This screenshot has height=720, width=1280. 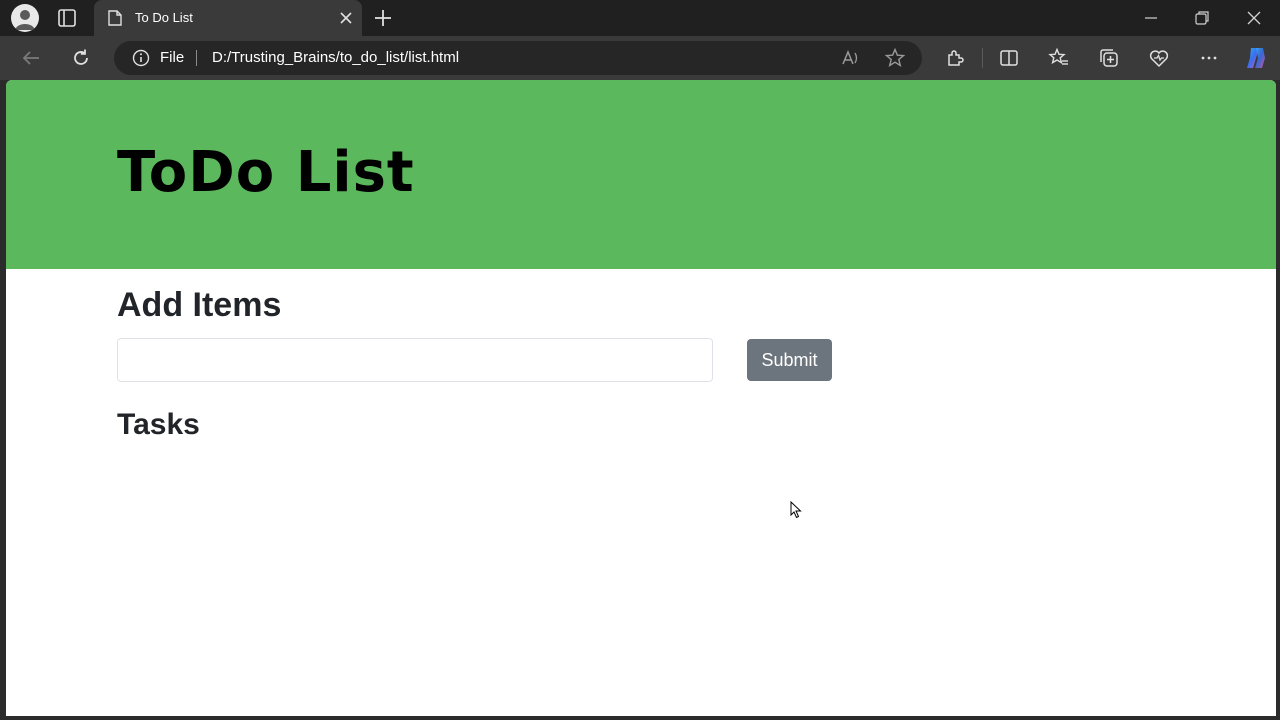 What do you see at coordinates (955, 58) in the screenshot?
I see `extensions-icon` at bounding box center [955, 58].